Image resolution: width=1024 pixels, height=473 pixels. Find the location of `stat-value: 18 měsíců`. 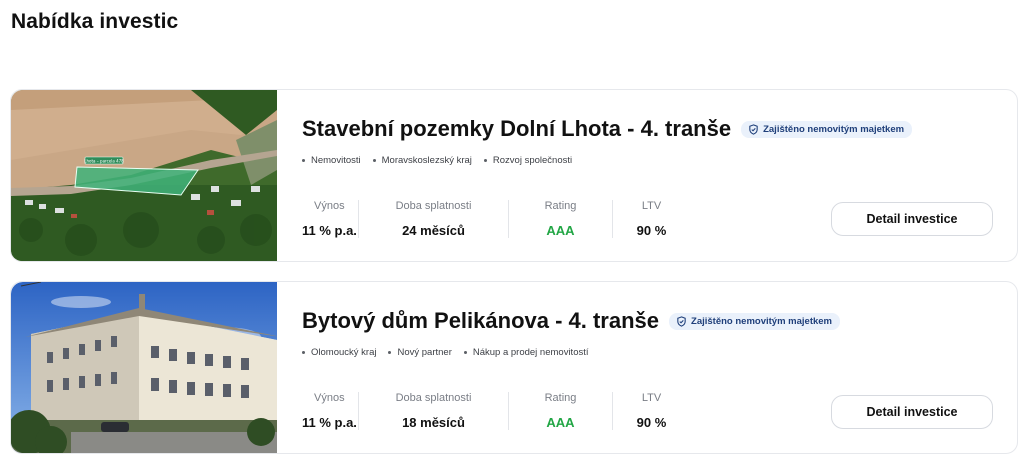

stat-value: 18 měsíců is located at coordinates (433, 422).